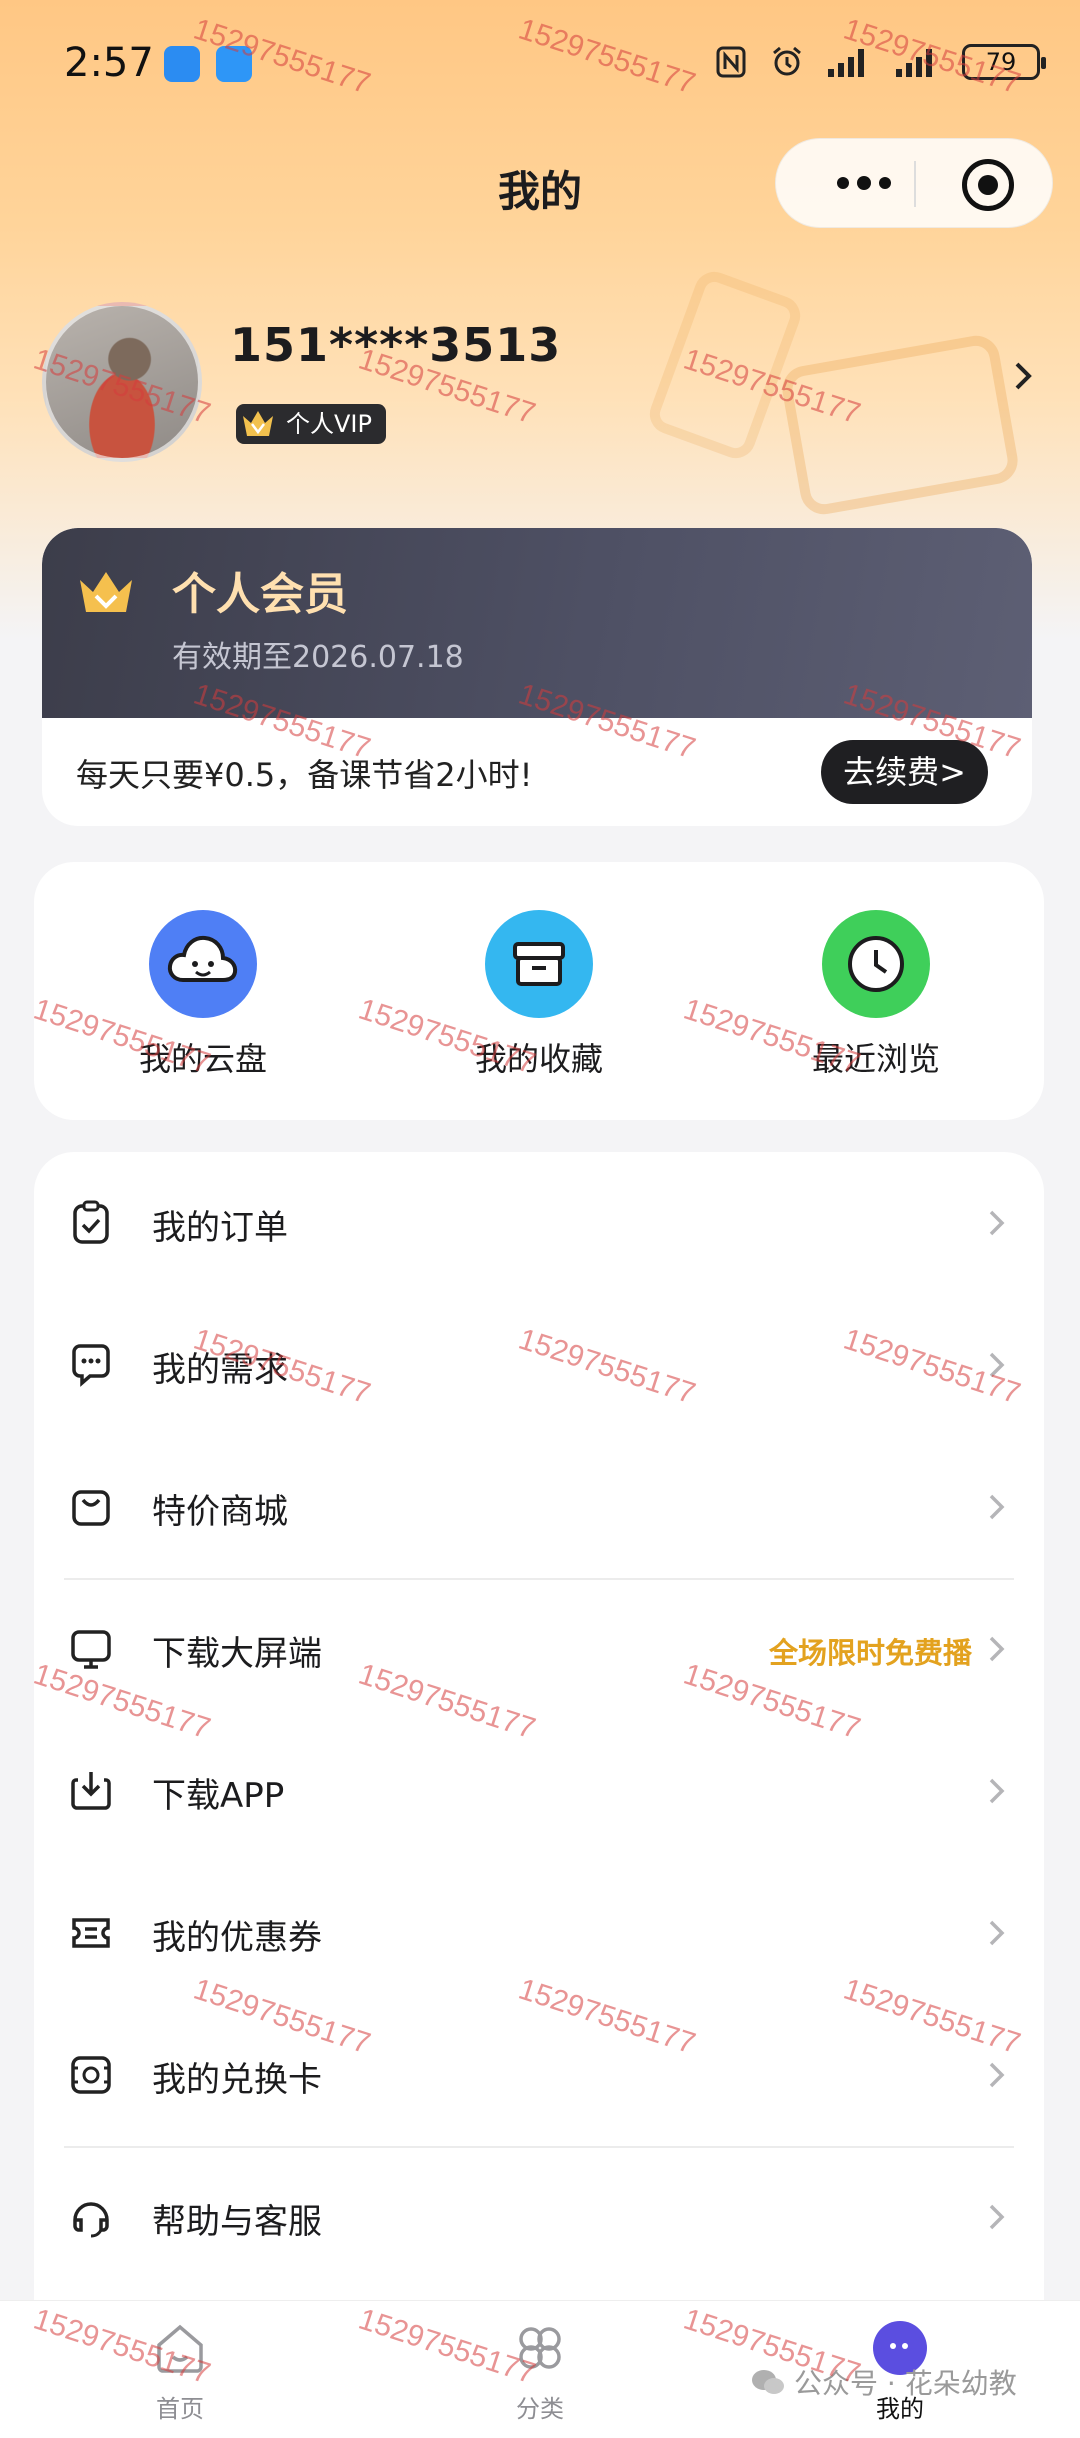 The image size is (1080, 2438). I want to click on menu-item-label: 我的兑换卡, so click(237, 2080).